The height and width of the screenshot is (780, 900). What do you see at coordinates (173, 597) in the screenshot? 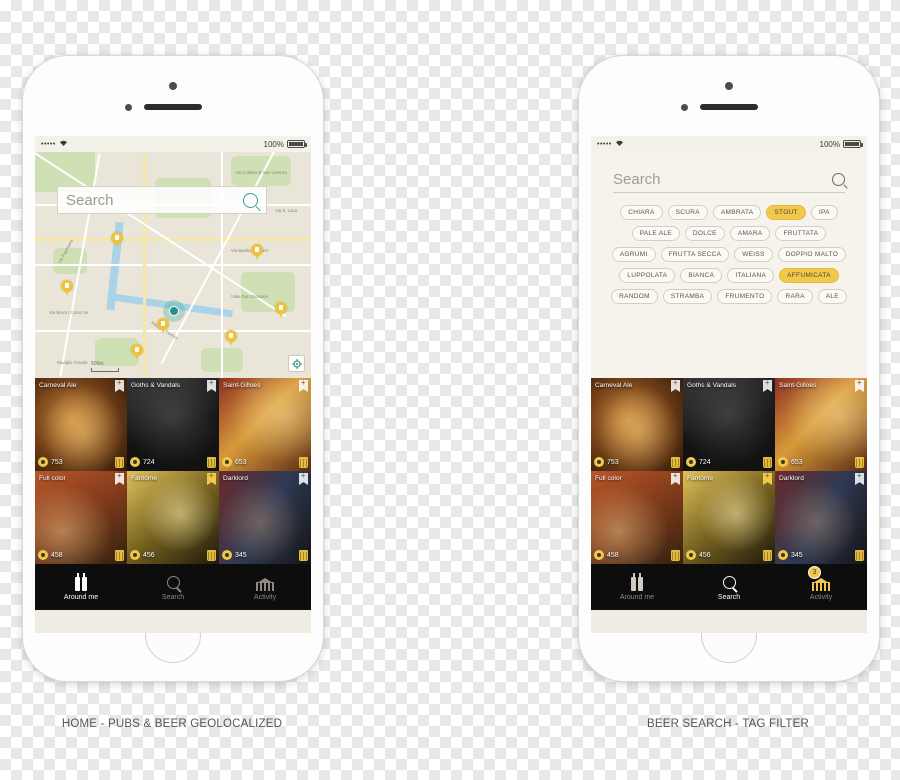
I see `tab-label: Search` at bounding box center [173, 597].